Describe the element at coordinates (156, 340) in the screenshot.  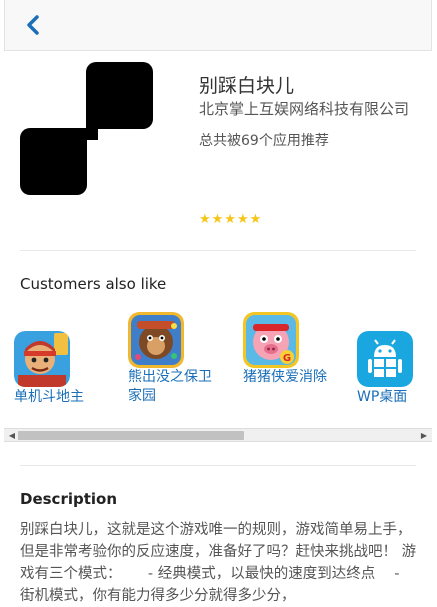
I see `xiongchumo-game-icon` at that location.